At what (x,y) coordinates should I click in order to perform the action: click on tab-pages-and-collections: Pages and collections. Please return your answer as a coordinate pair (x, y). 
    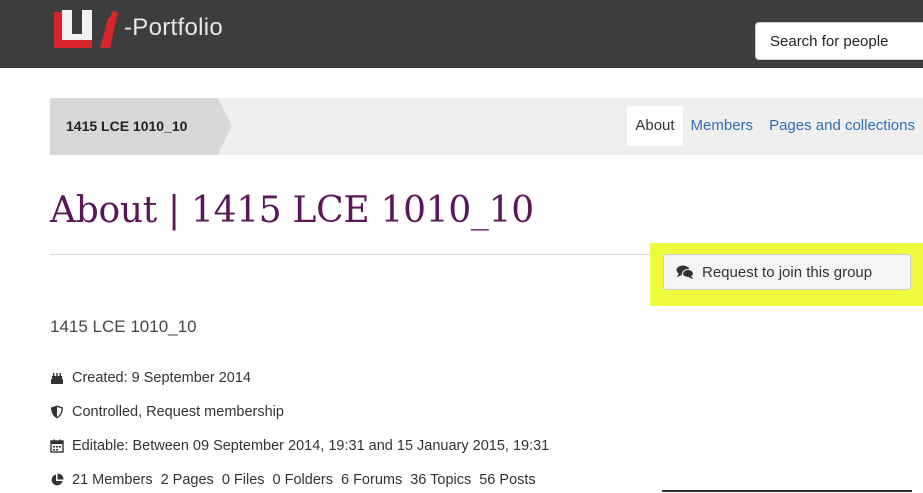
    Looking at the image, I should click on (842, 126).